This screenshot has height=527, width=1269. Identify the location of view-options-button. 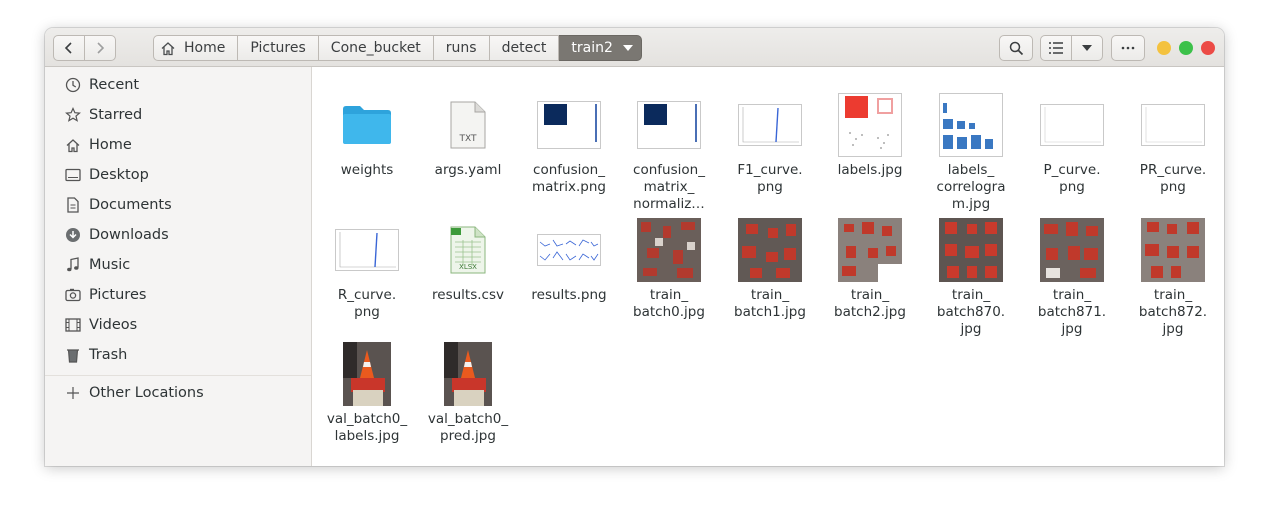
(1087, 48).